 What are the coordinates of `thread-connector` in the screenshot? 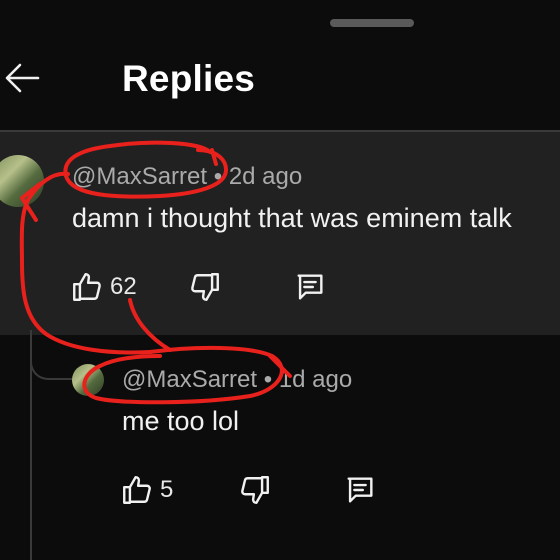 It's located at (52, 355).